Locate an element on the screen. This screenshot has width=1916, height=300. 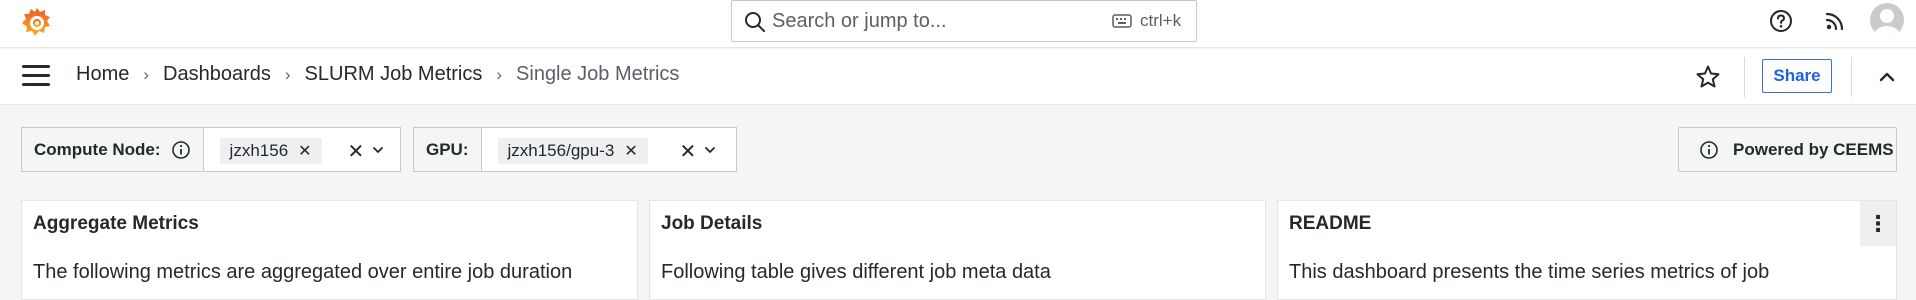
variable-label: GPU: is located at coordinates (447, 149).